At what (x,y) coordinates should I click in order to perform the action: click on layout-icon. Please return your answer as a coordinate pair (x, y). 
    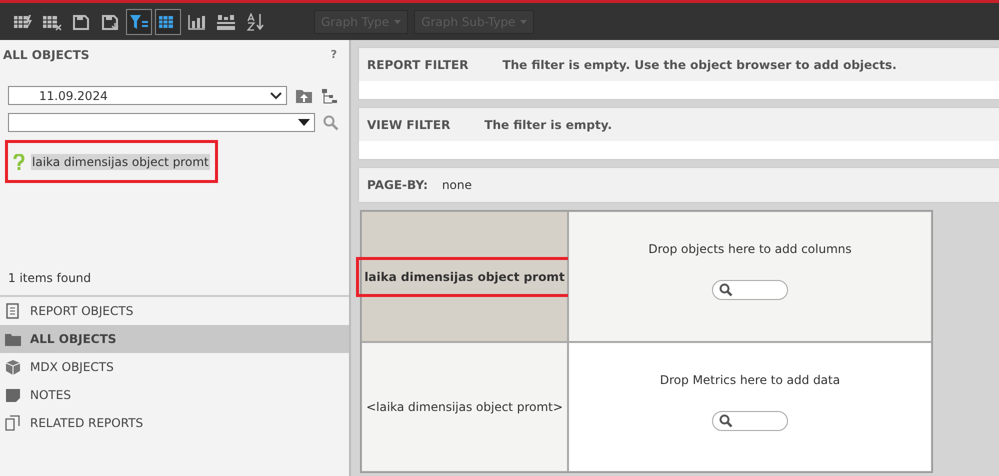
    Looking at the image, I should click on (226, 21).